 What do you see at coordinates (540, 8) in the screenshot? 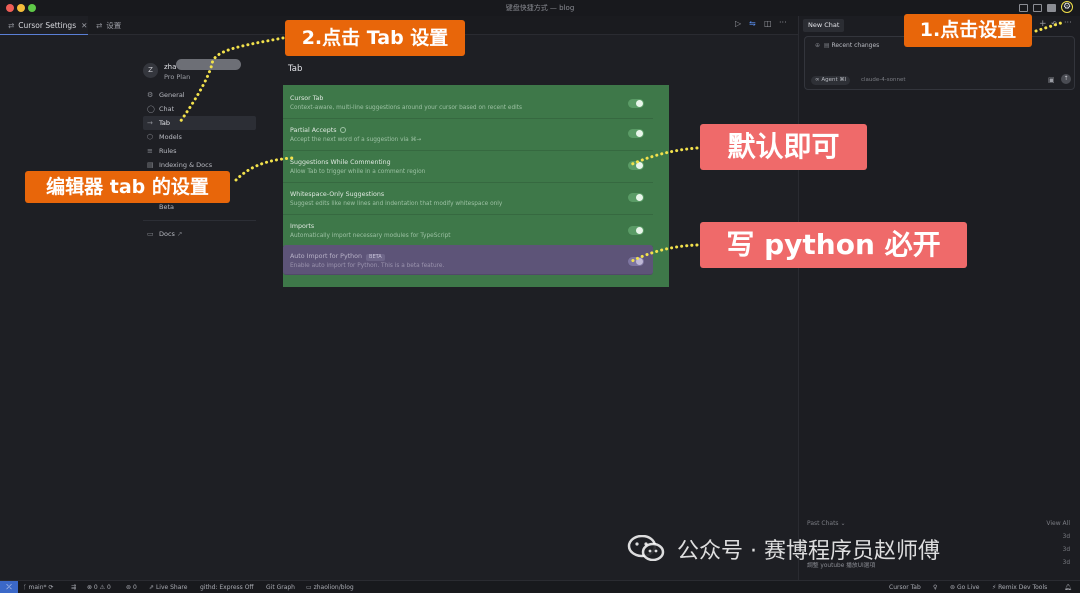
I see `window-title: 键盘快捷方式 — blog` at bounding box center [540, 8].